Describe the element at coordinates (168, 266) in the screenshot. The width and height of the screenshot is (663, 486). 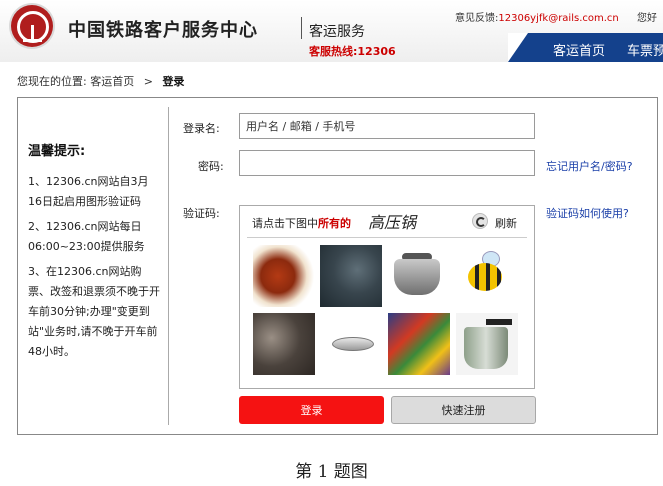
I see `panel-divider` at that location.